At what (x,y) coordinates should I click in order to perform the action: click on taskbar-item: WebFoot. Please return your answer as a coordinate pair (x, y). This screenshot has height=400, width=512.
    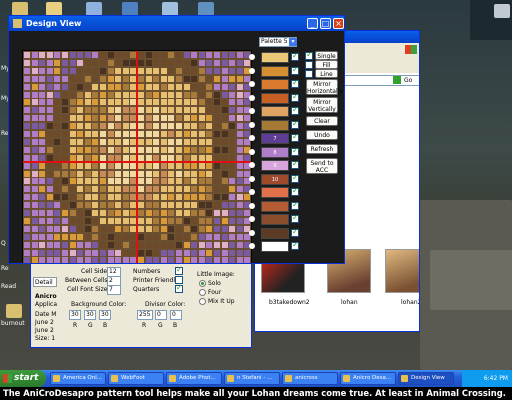
    Looking at the image, I should click on (136, 378).